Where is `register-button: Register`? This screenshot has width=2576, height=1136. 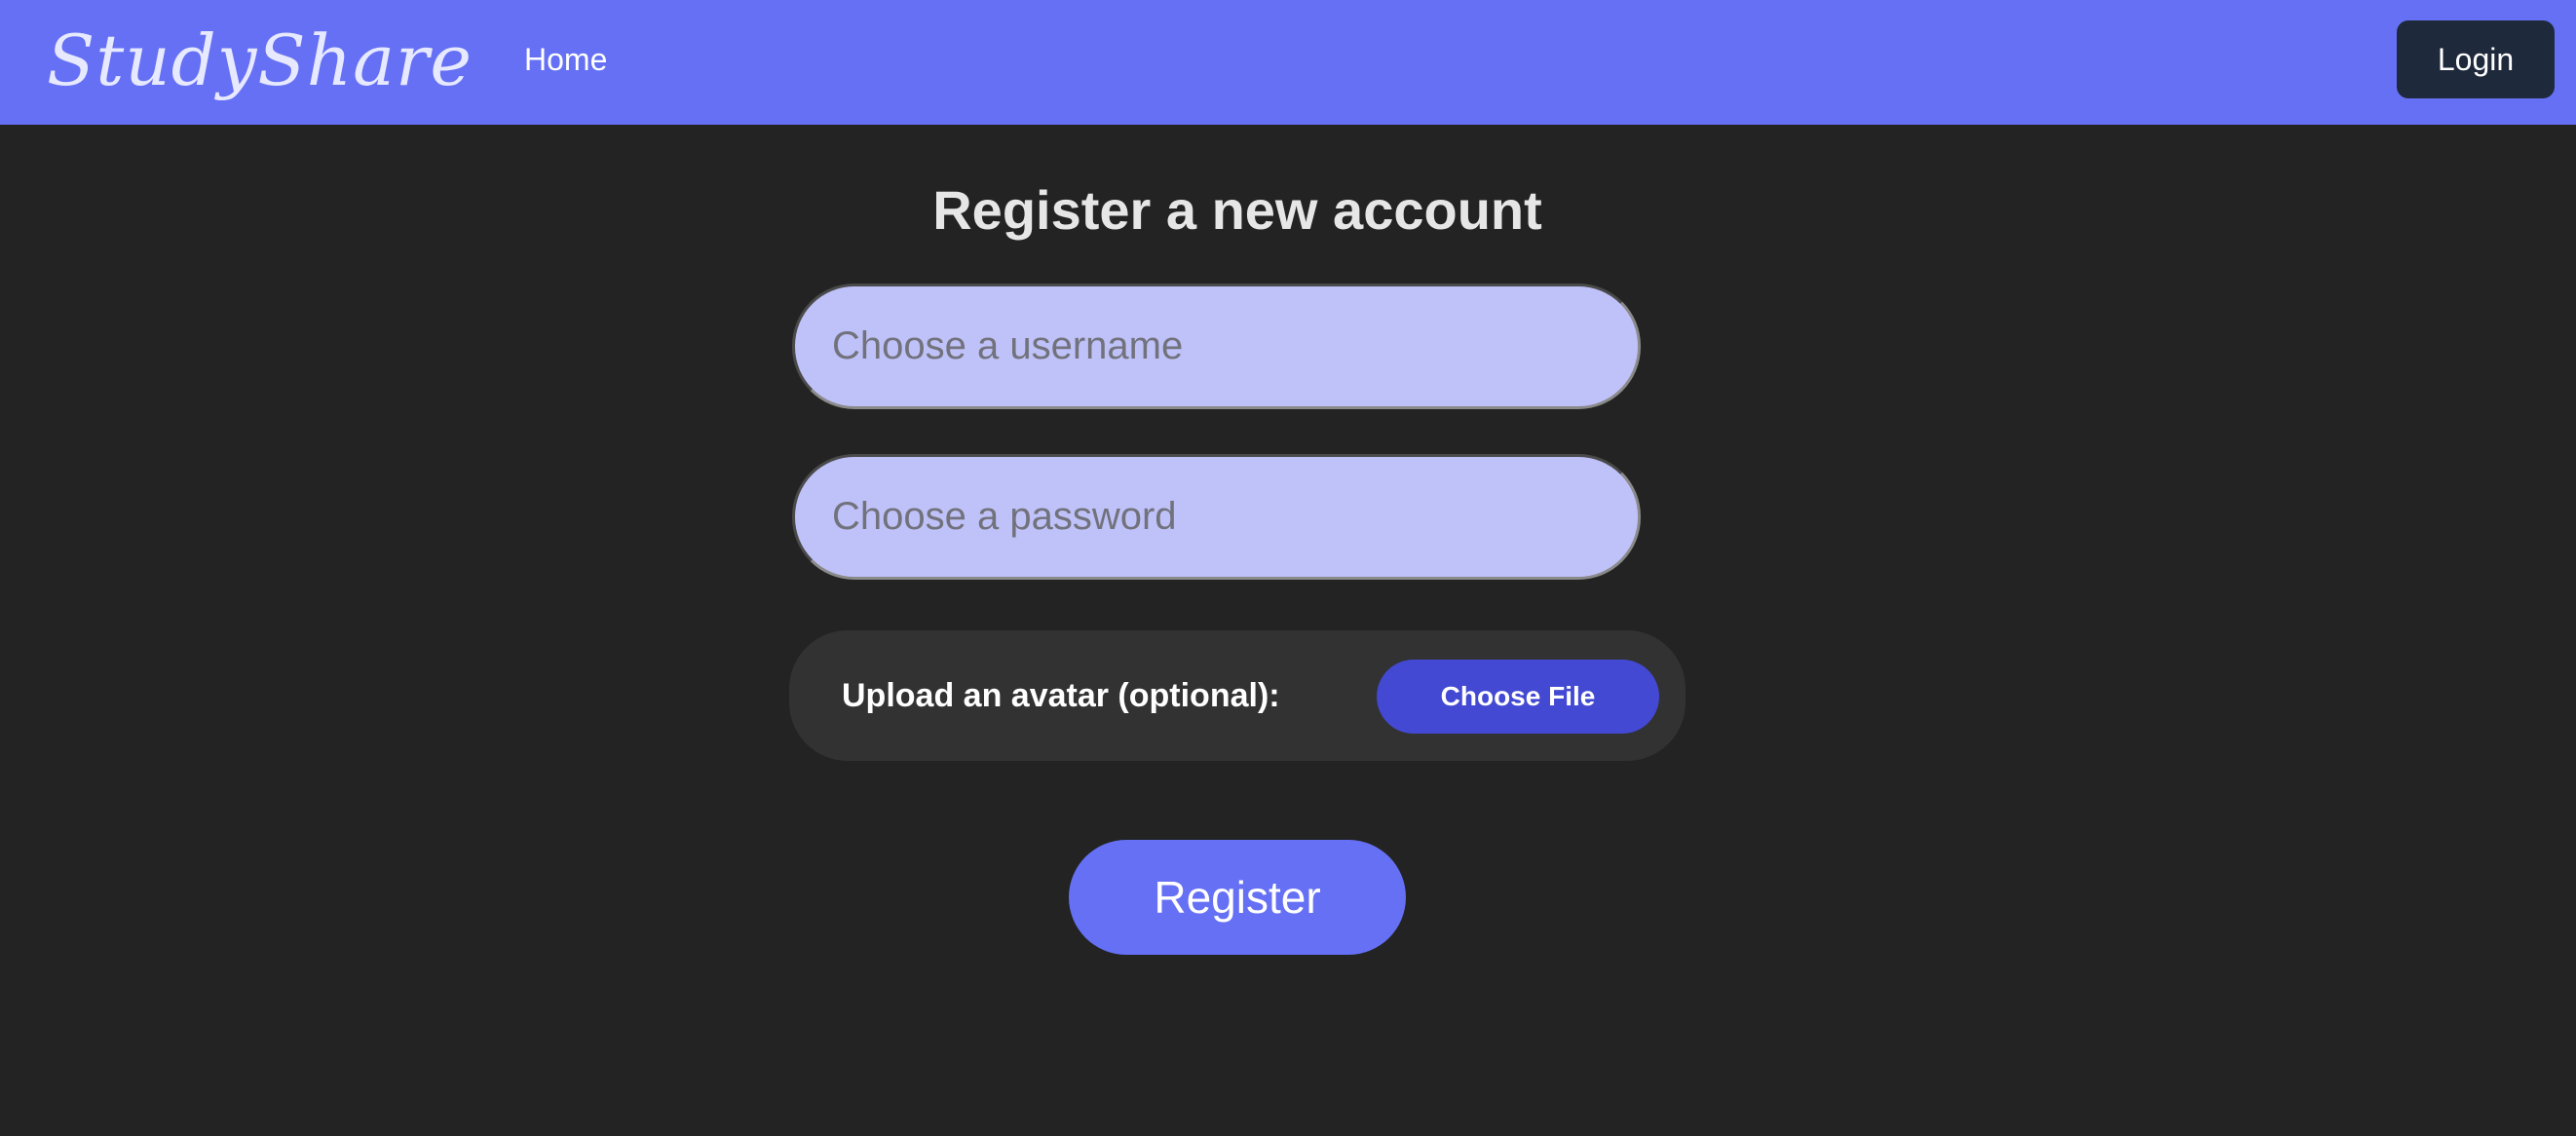 register-button: Register is located at coordinates (1237, 897).